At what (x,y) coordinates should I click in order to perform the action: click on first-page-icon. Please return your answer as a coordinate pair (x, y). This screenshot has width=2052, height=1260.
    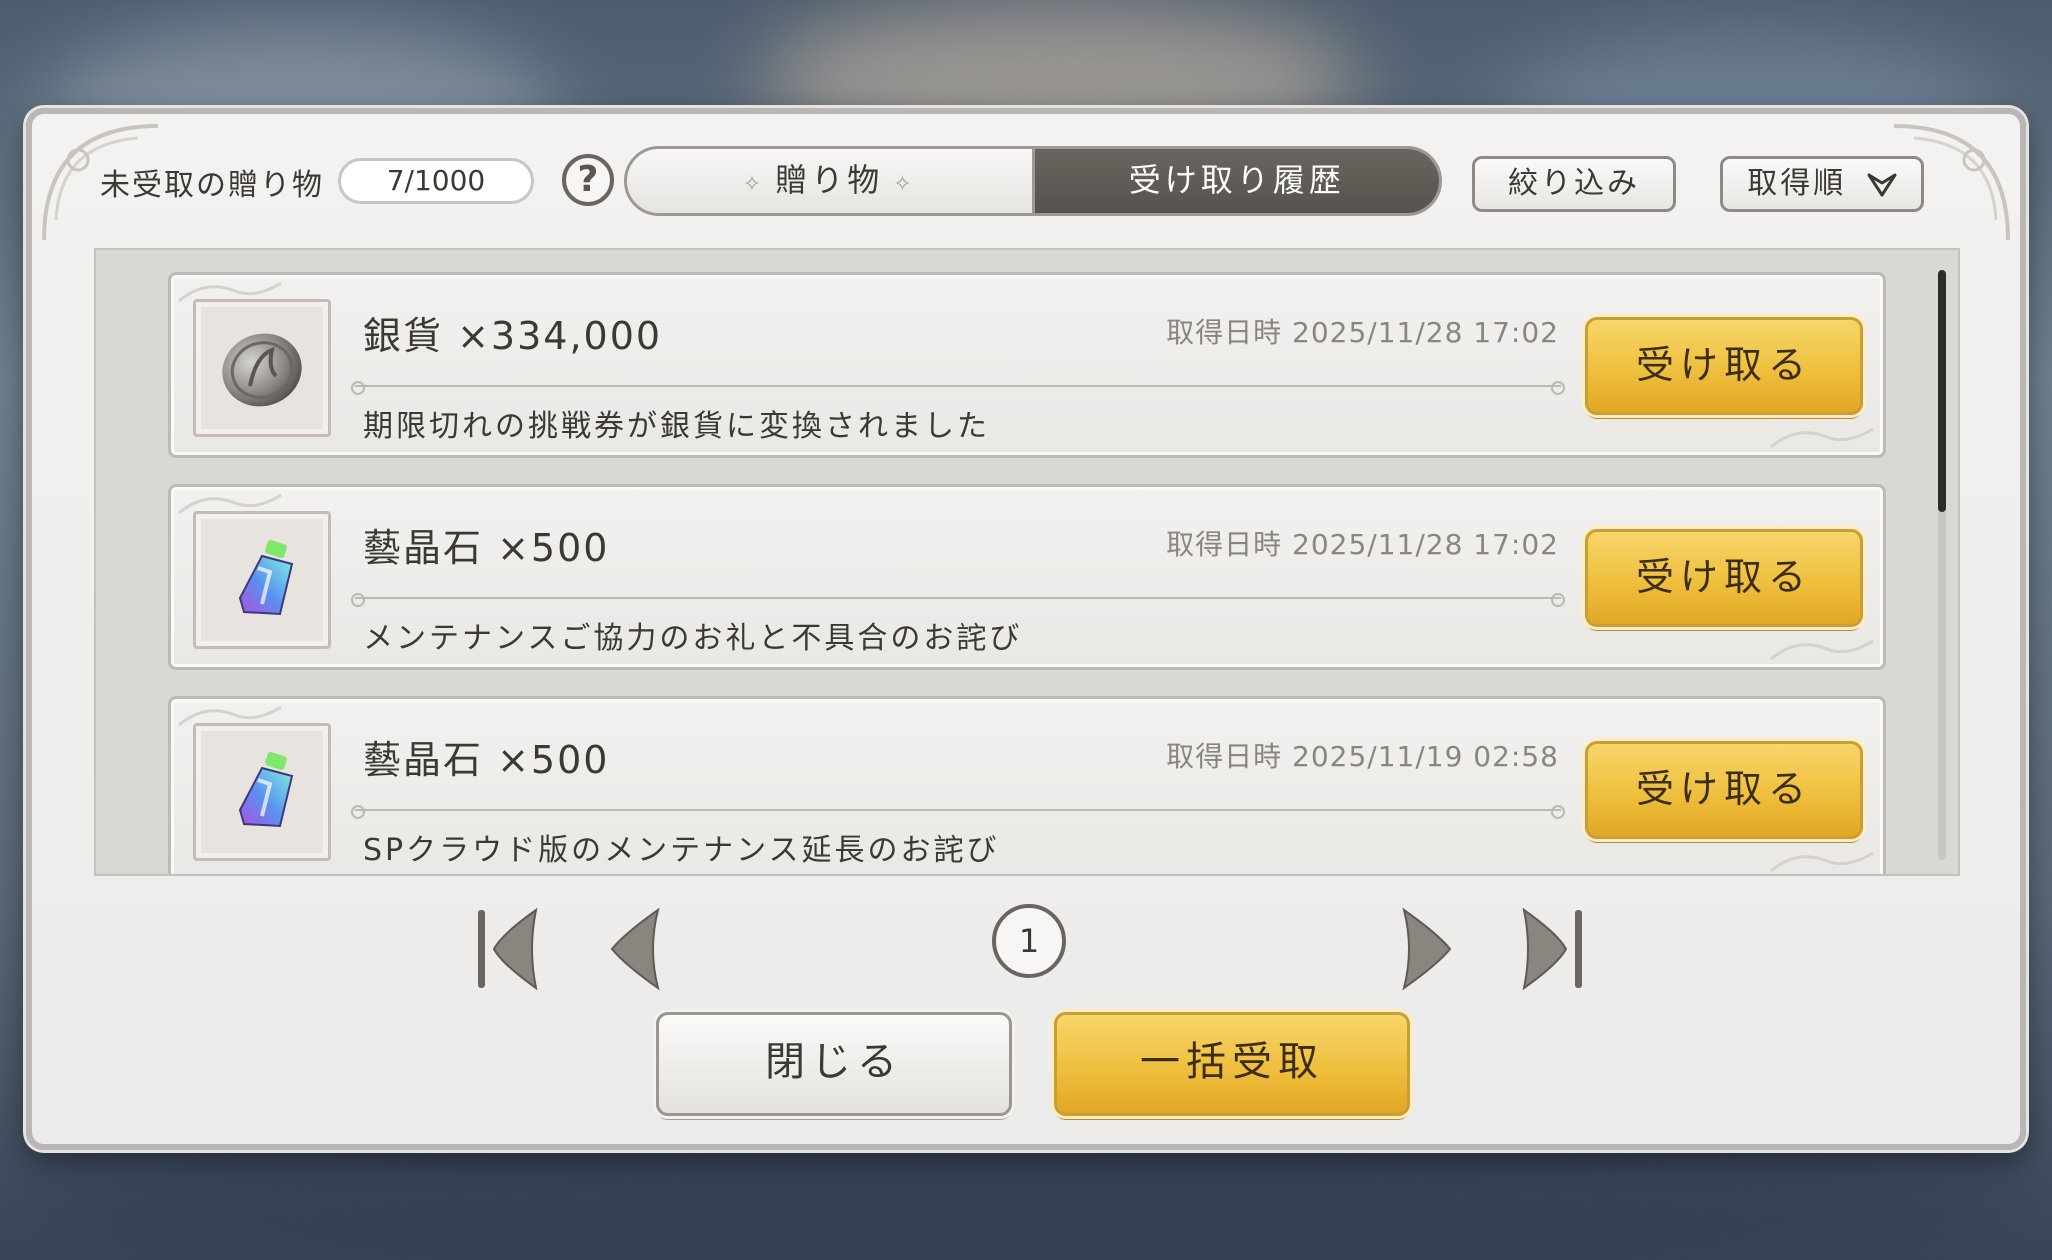
    Looking at the image, I should click on (507, 949).